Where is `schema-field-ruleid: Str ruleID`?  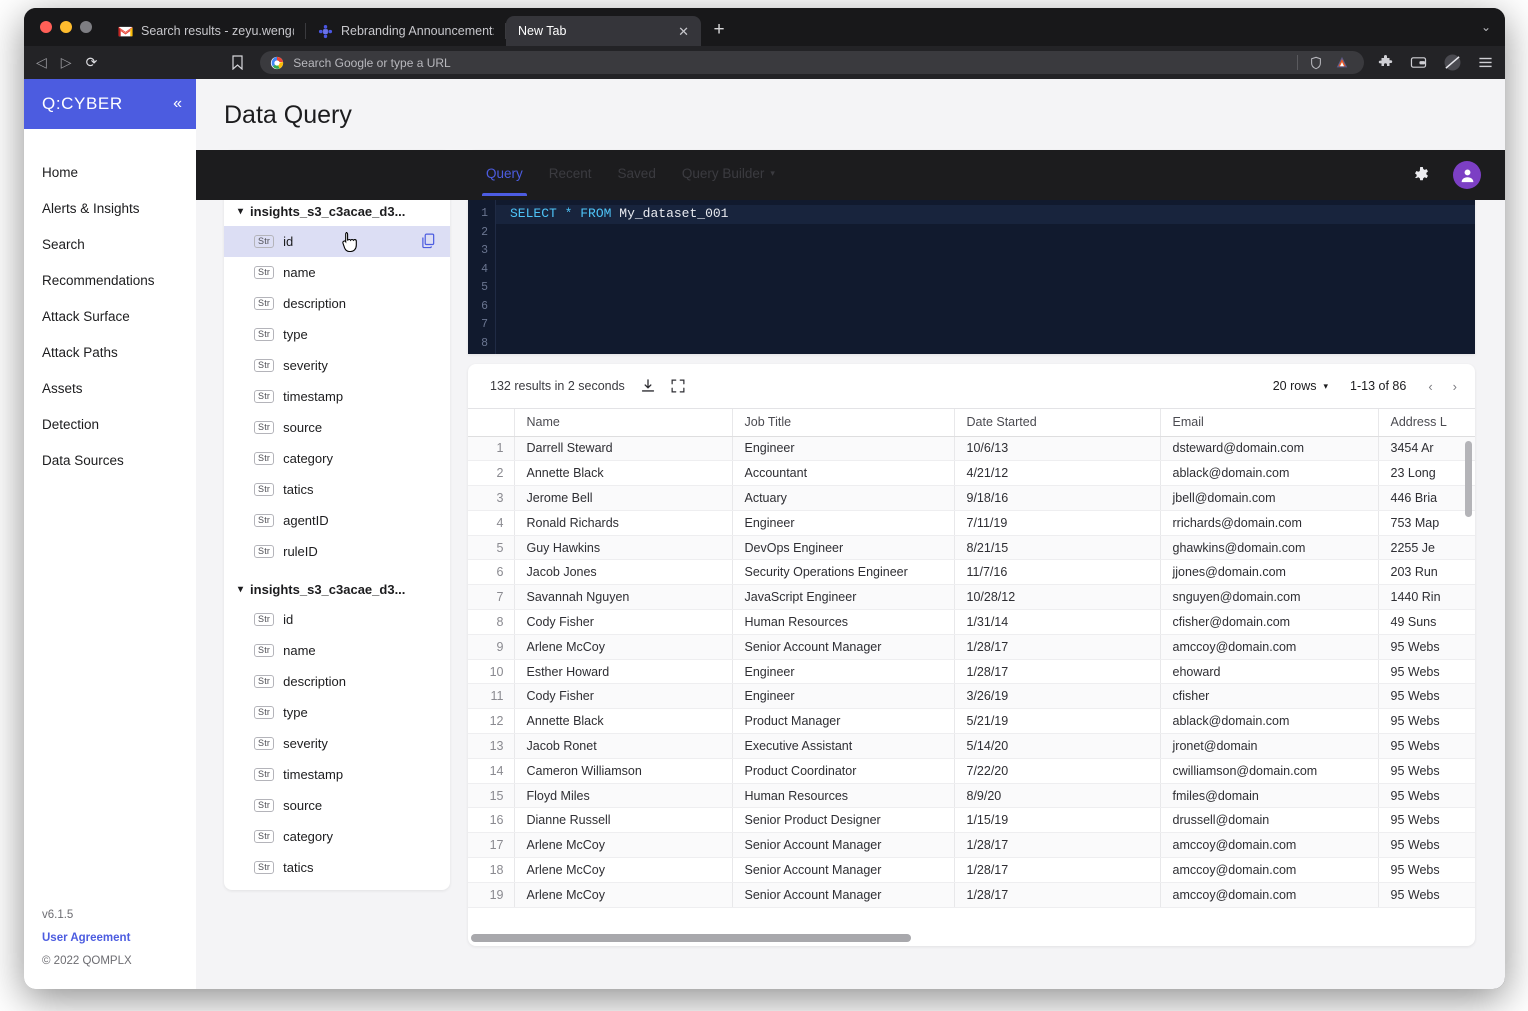
schema-field-ruleid: Str ruleID is located at coordinates (337, 551).